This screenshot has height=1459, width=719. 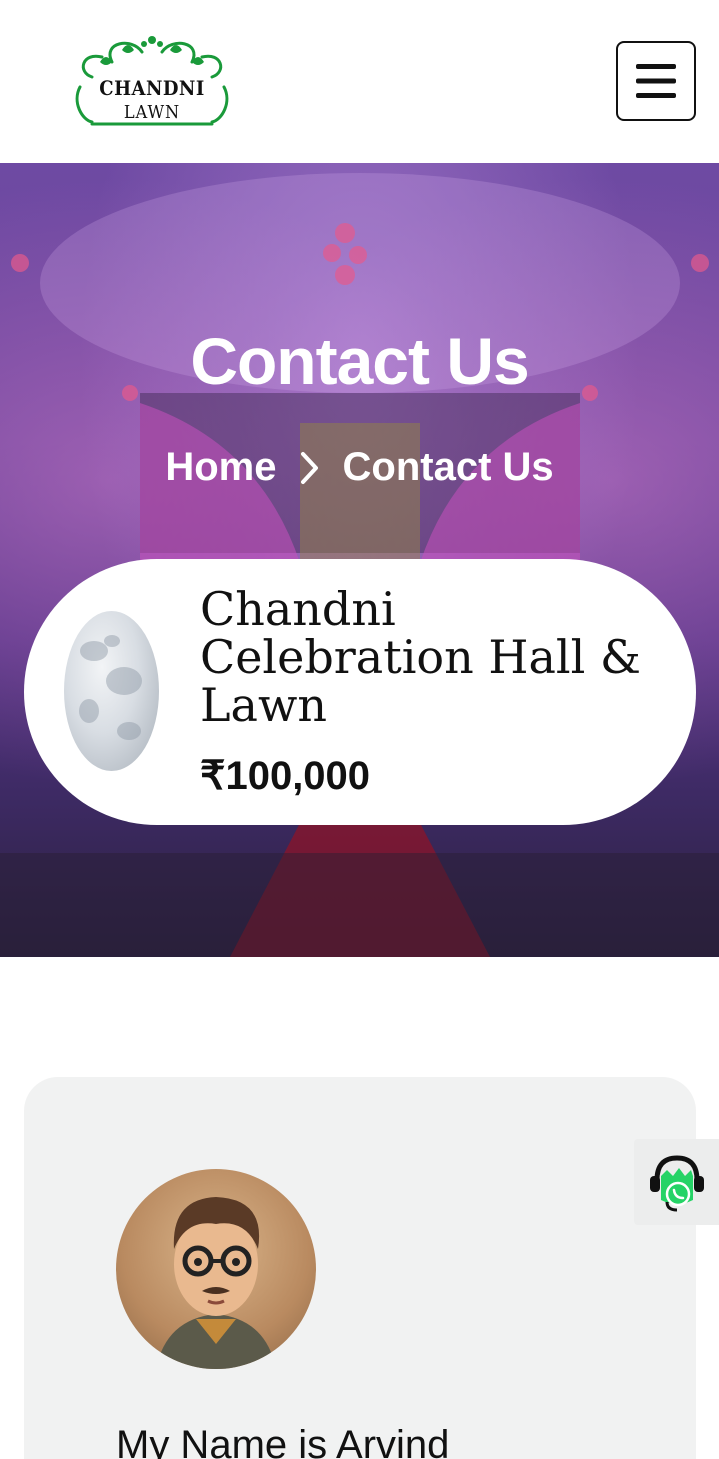 I want to click on venue-price: ₹100,000, so click(x=285, y=776).